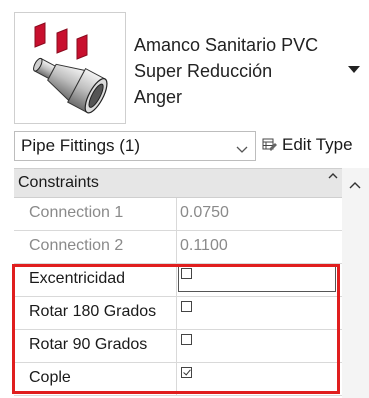  I want to click on property-name-cell: Connection 1, so click(95, 214).